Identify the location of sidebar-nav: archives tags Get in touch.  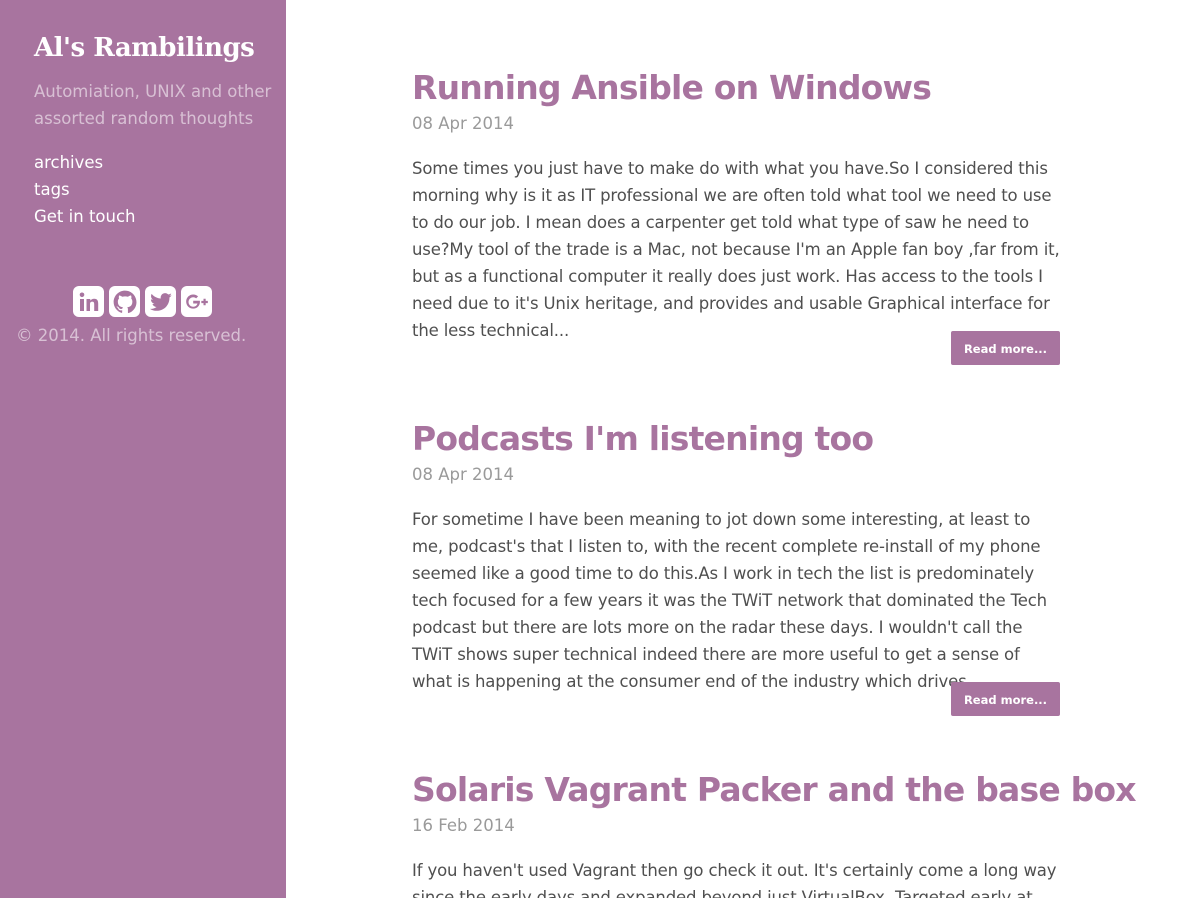
(85, 189).